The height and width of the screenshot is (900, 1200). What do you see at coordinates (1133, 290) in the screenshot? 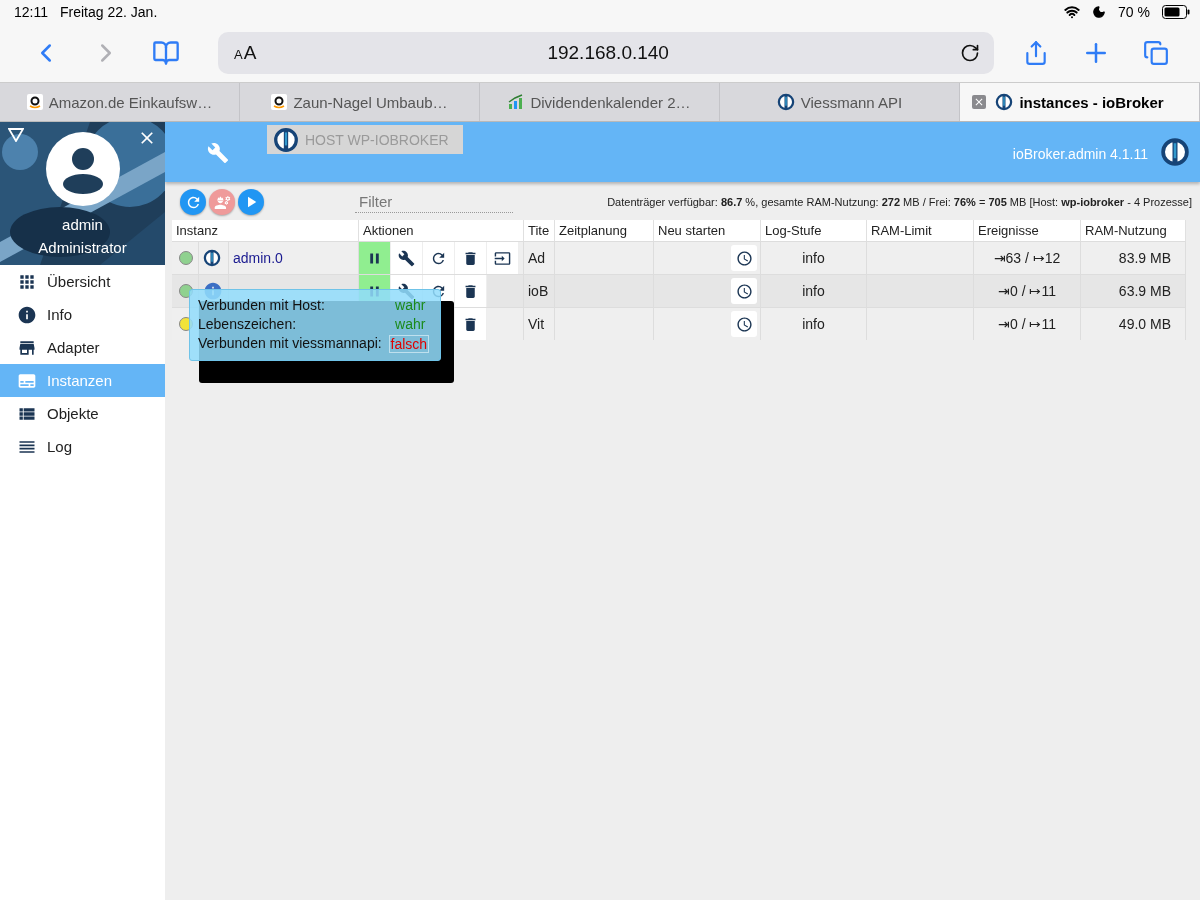
I see `table-cell: 63.9 MB` at bounding box center [1133, 290].